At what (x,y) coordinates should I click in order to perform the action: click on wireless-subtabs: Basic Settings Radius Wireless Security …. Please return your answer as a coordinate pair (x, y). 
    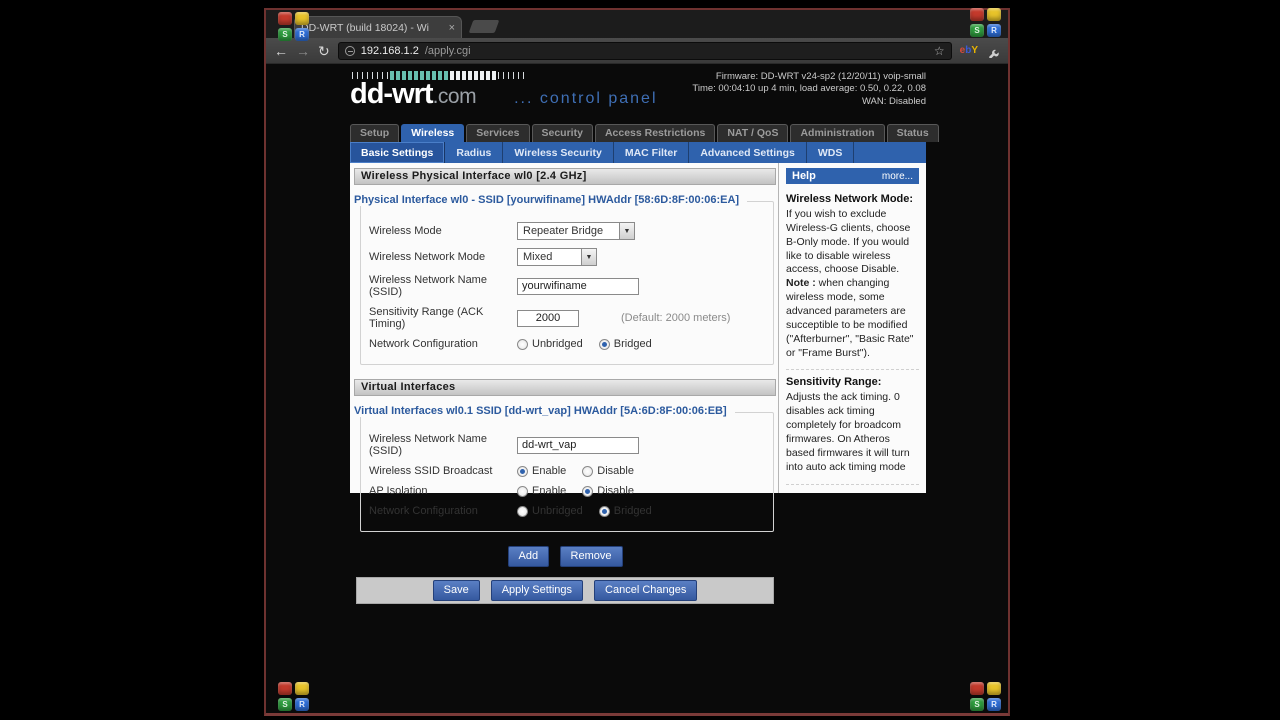
    Looking at the image, I should click on (638, 152).